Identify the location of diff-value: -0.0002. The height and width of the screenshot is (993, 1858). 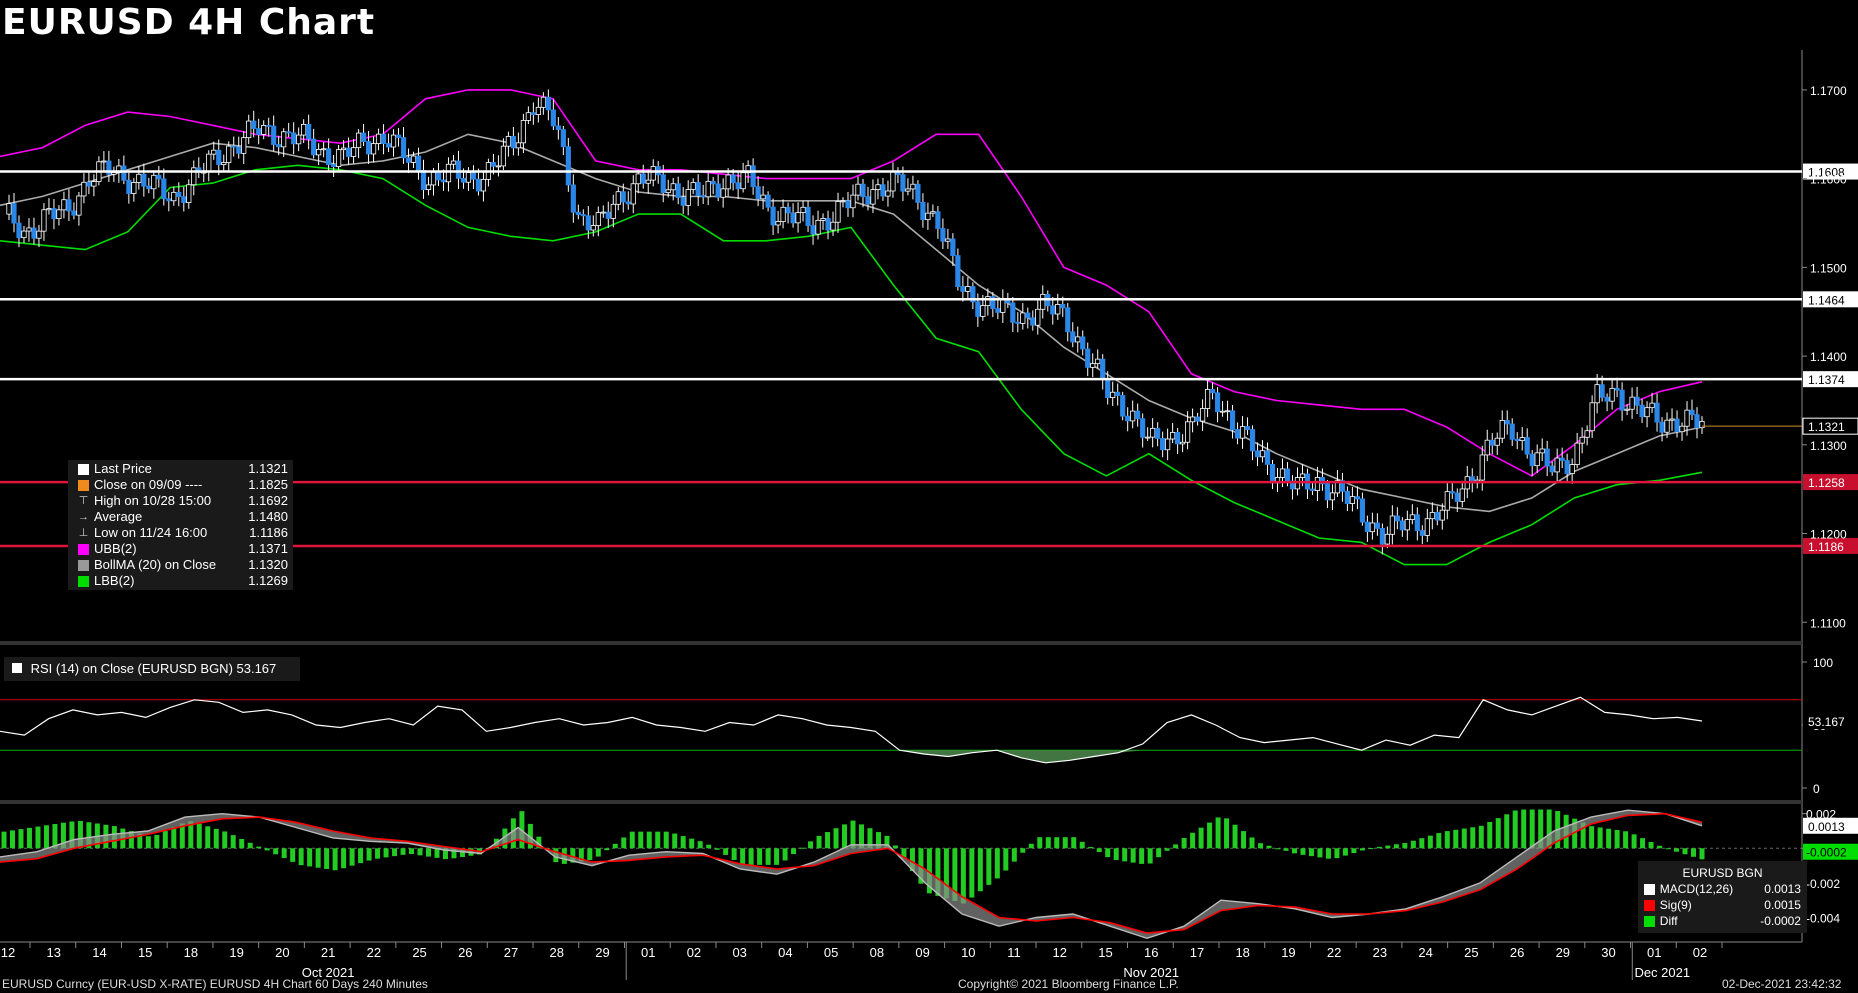
(1780, 921).